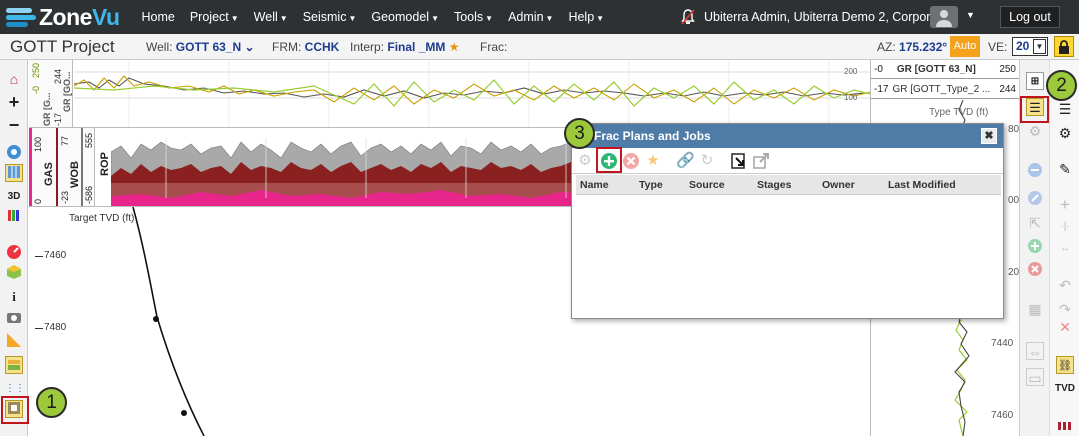 The height and width of the screenshot is (436, 1079). Describe the element at coordinates (158, 17) in the screenshot. I see `nav-home: Home` at that location.